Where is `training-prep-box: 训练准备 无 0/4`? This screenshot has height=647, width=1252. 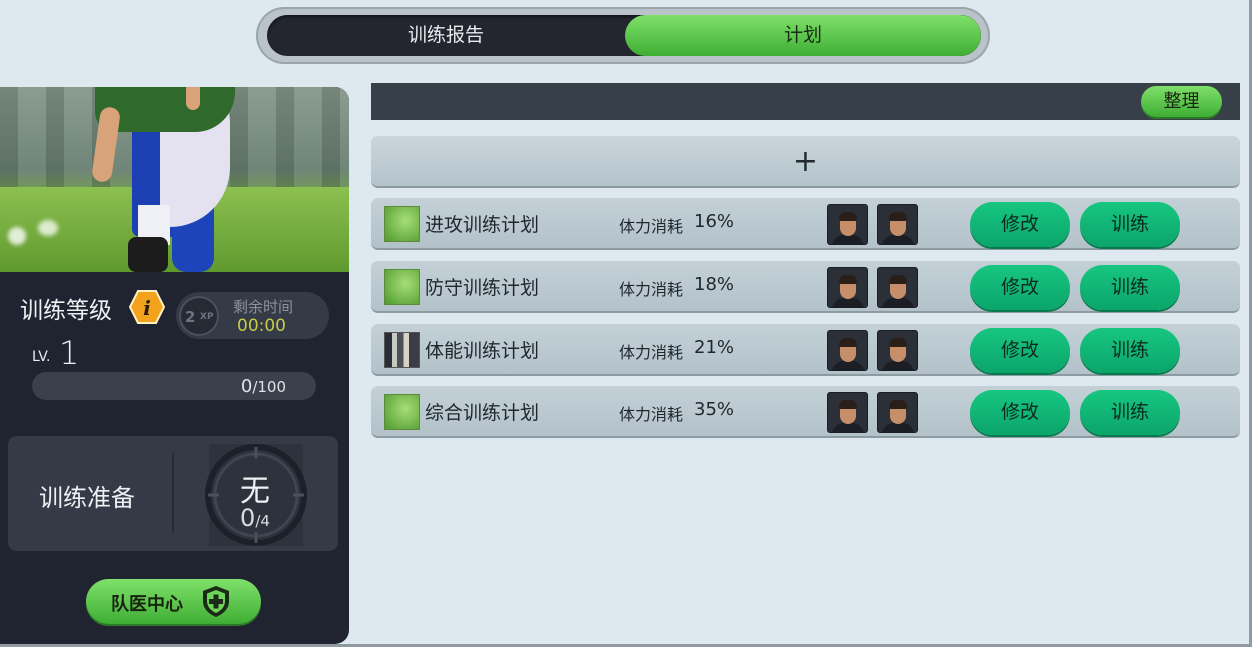
training-prep-box: 训练准备 无 0/4 is located at coordinates (173, 493).